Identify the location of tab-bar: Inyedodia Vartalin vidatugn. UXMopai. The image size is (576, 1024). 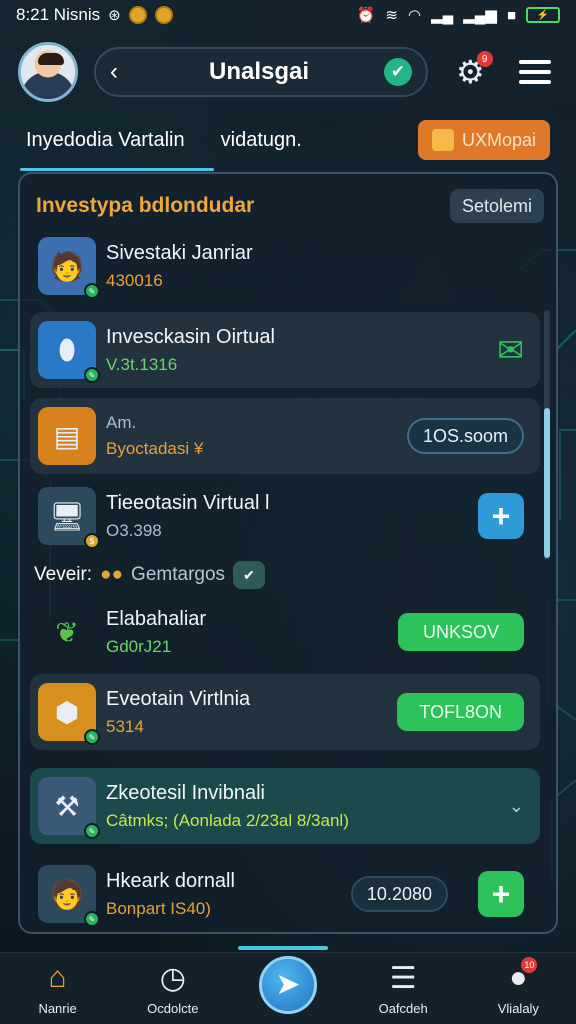
(288, 140).